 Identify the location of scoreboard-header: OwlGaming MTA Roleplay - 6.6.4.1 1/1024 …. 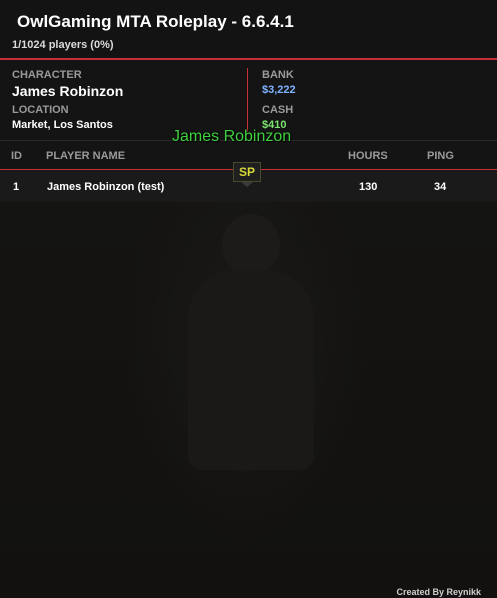
(248, 30).